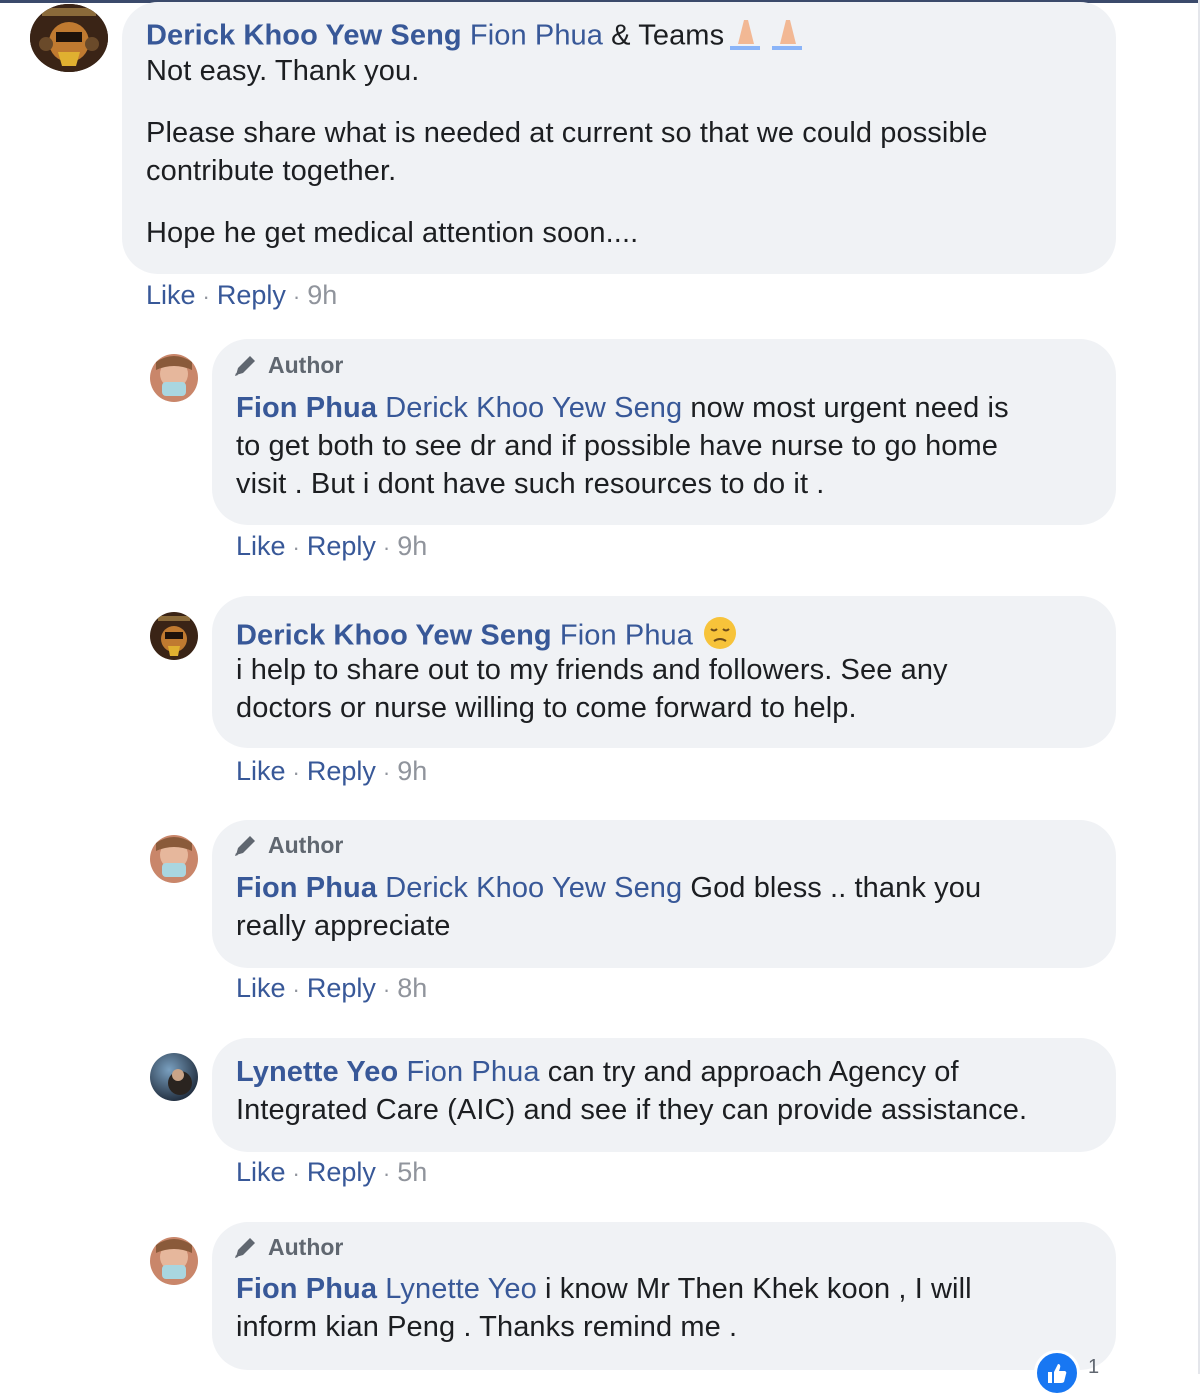  I want to click on comment-text: contribute together., so click(271, 171).